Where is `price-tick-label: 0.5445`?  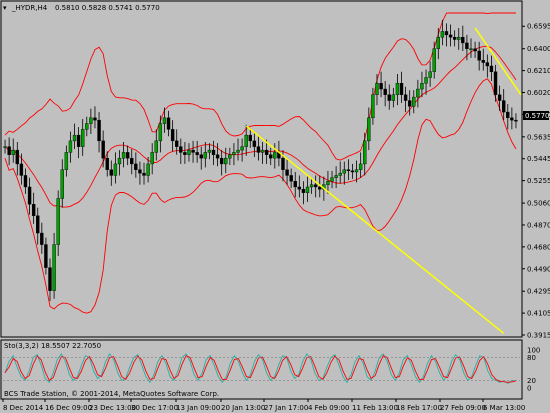 price-tick-label: 0.5445 is located at coordinates (538, 159).